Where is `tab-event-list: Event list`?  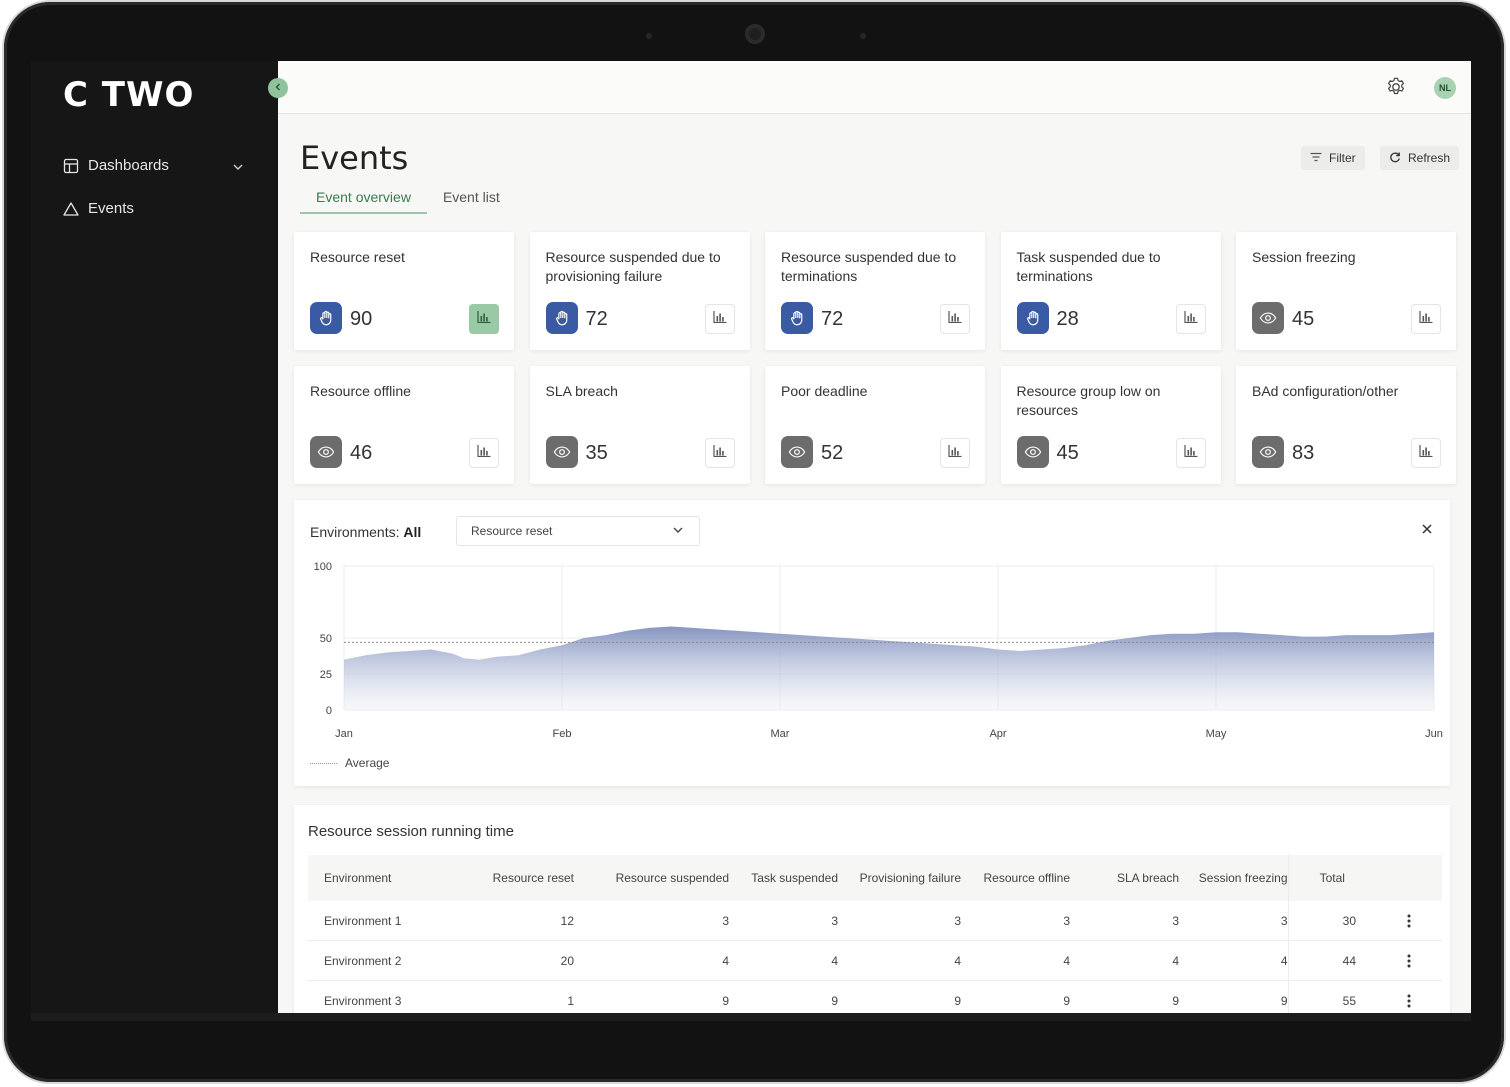 tab-event-list: Event list is located at coordinates (471, 199).